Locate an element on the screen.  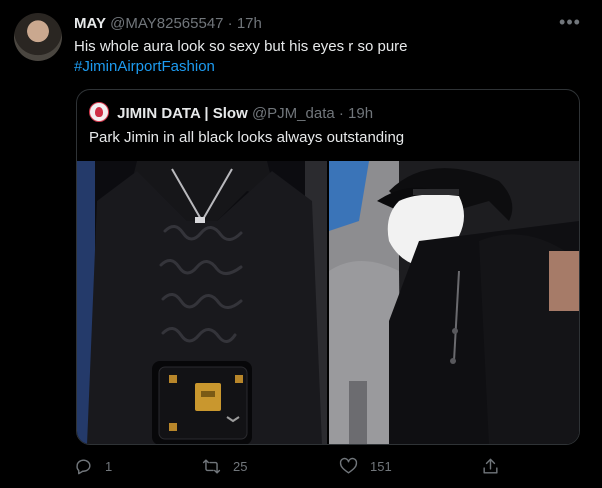
retweet-button: 25 is located at coordinates (224, 466).